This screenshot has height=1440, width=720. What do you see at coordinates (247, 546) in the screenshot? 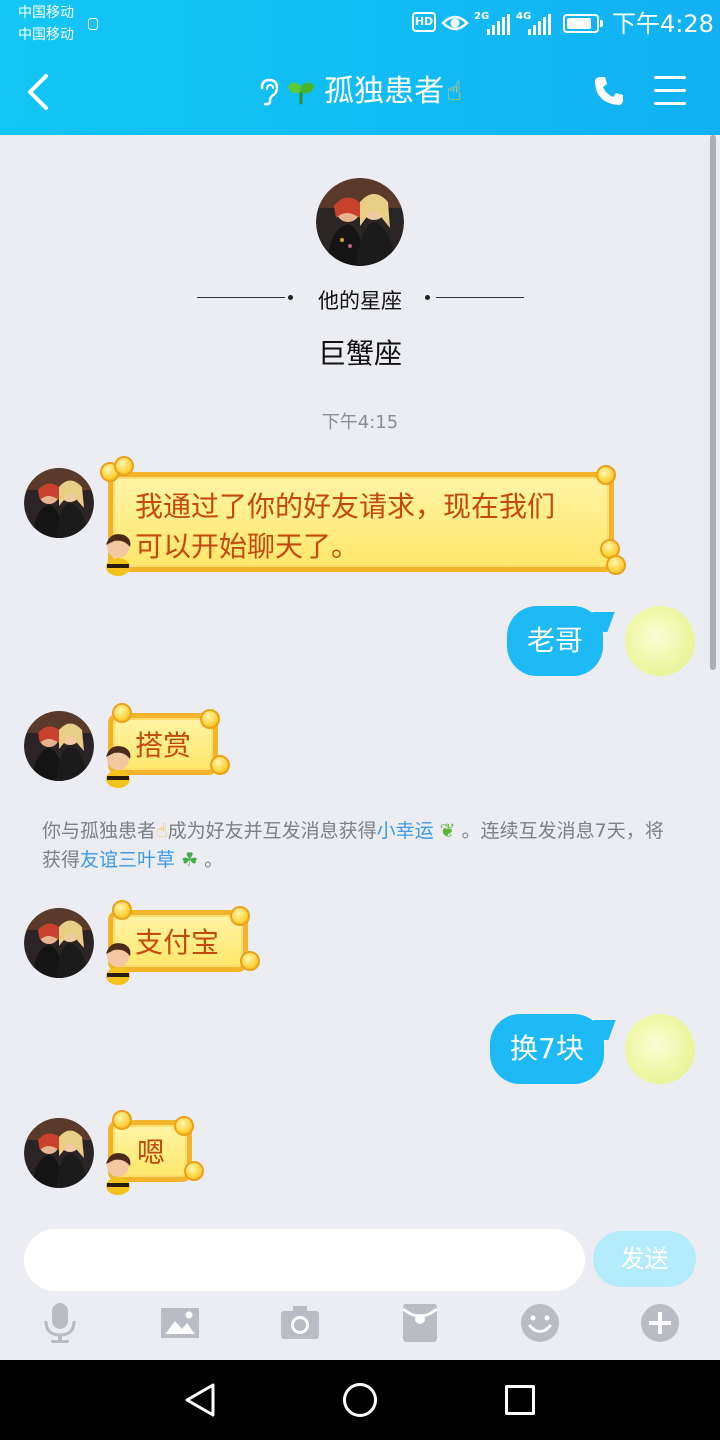
I see `message-text: 可以开始聊天了。` at bounding box center [247, 546].